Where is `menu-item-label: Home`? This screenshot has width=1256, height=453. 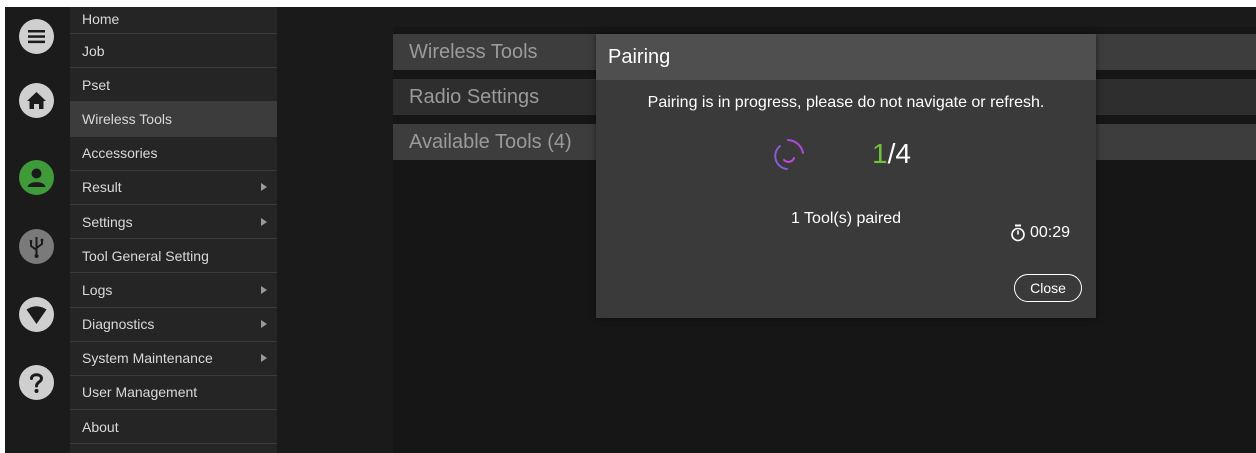
menu-item-label: Home is located at coordinates (101, 19).